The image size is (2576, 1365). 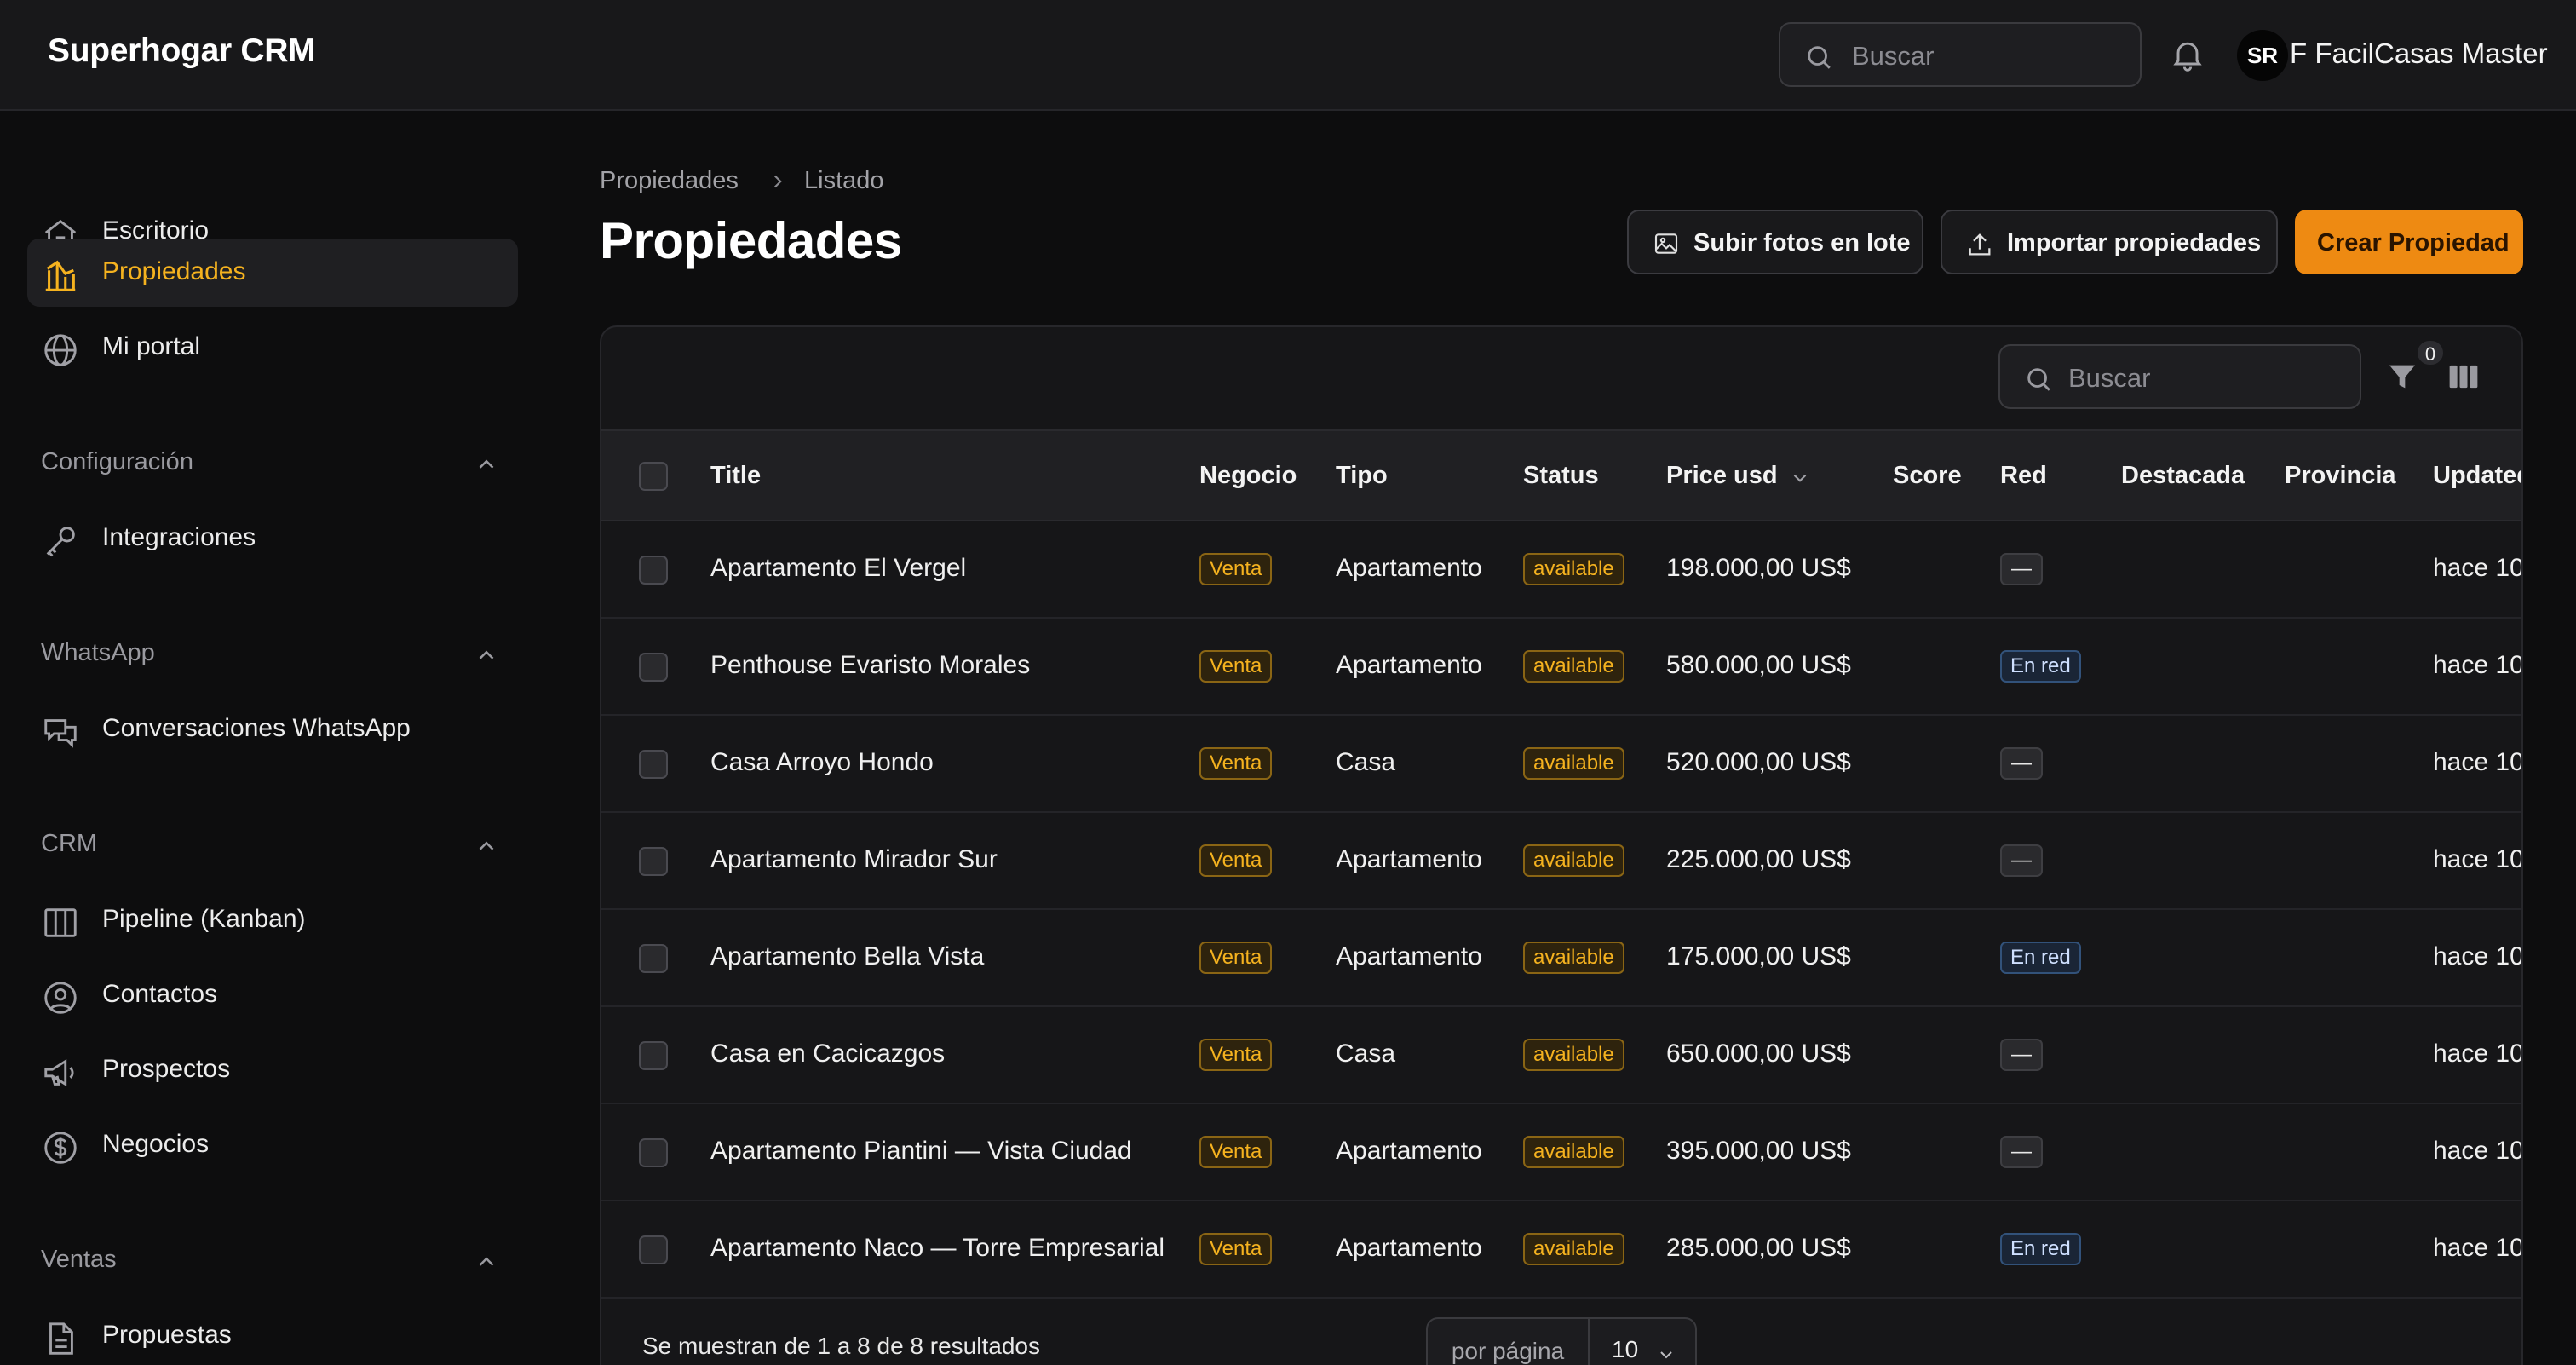 What do you see at coordinates (1561, 476) in the screenshot?
I see `column-header-status: Status` at bounding box center [1561, 476].